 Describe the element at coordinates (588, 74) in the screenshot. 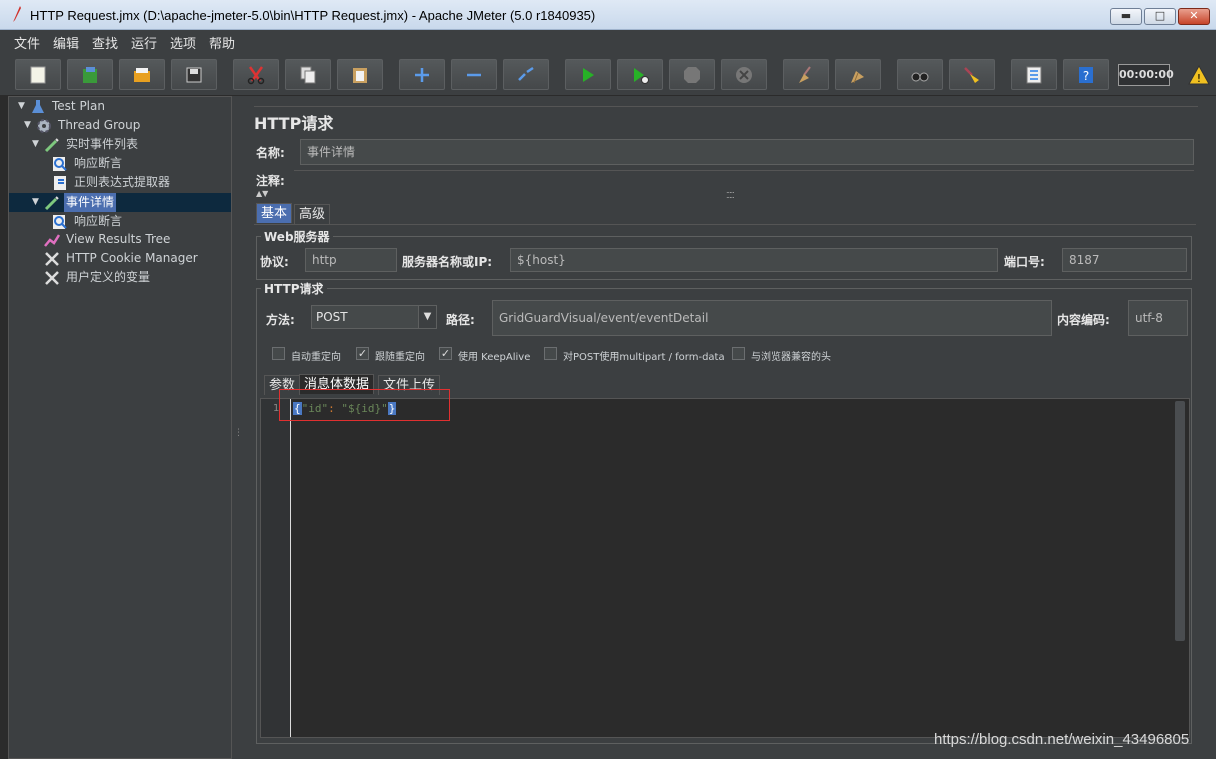

I see `start-button` at that location.